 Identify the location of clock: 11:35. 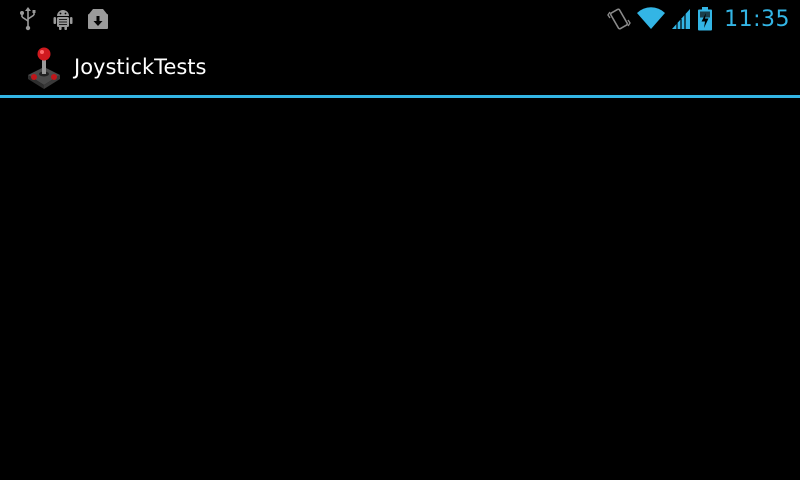
(757, 19).